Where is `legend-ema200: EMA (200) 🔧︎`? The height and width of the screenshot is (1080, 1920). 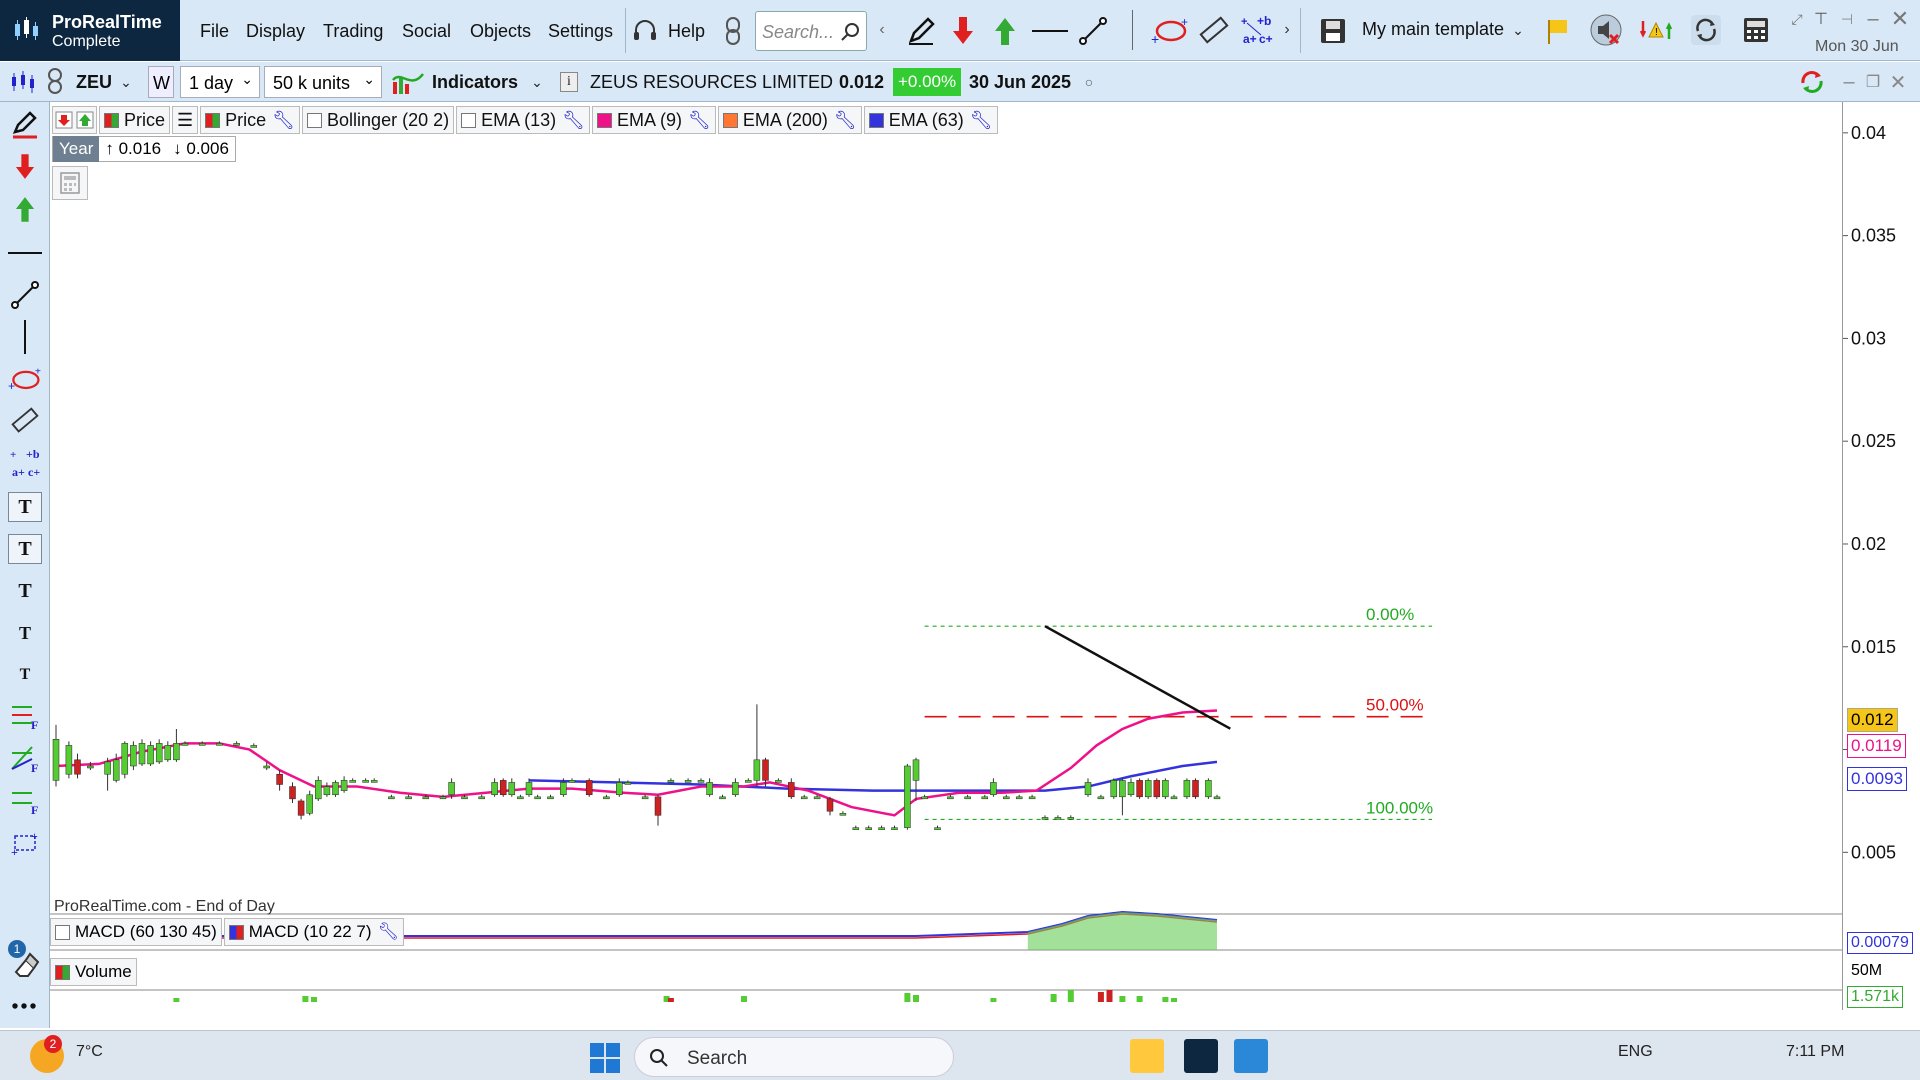
legend-ema200: EMA (200) 🔧︎ is located at coordinates (789, 120).